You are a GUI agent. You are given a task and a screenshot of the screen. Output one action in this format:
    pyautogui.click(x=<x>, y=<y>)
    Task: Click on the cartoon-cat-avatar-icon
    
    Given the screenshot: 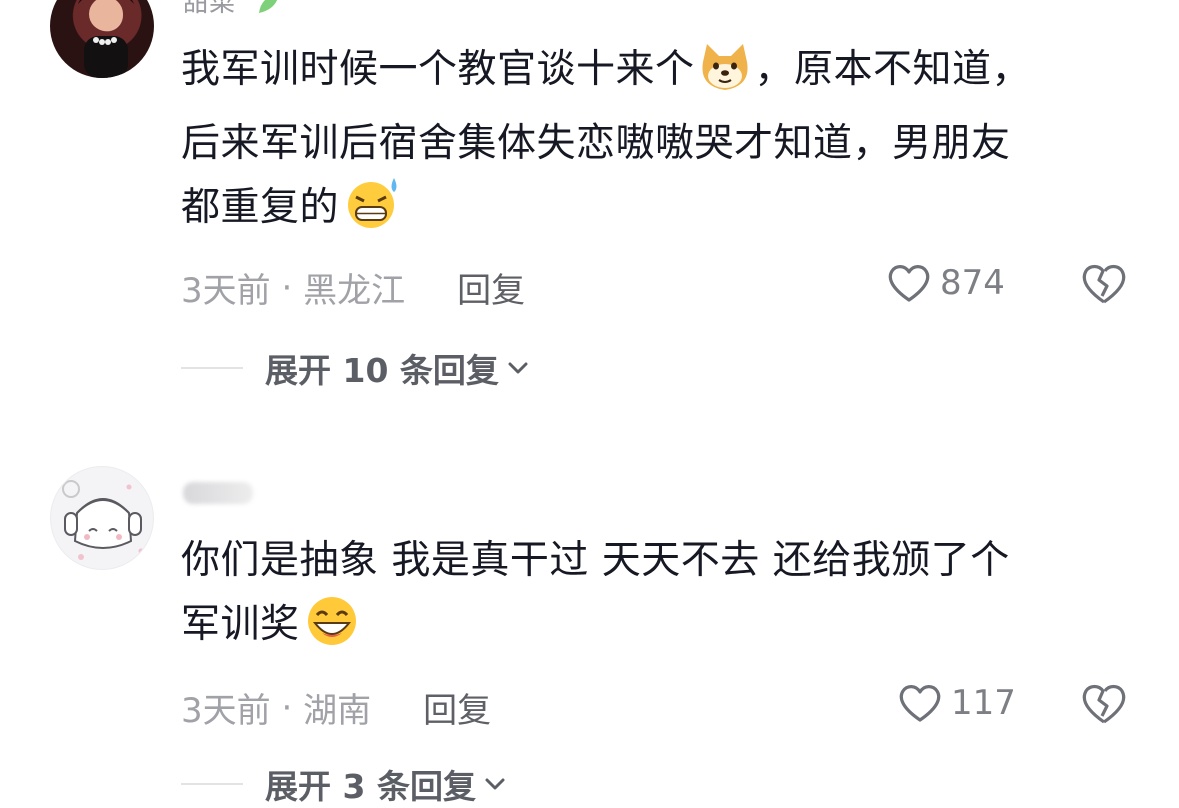 What is the action you would take?
    pyautogui.click(x=103, y=520)
    